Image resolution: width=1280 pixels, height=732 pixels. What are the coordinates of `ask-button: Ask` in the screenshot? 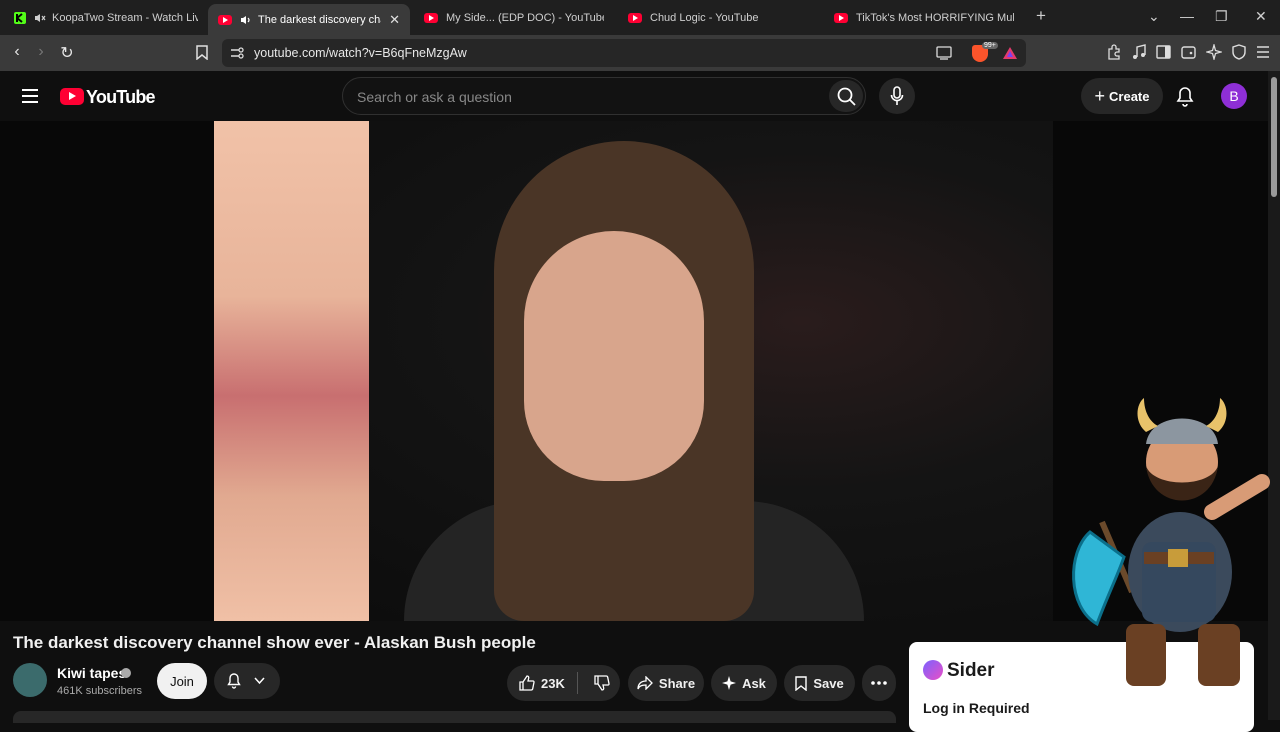 It's located at (744, 683).